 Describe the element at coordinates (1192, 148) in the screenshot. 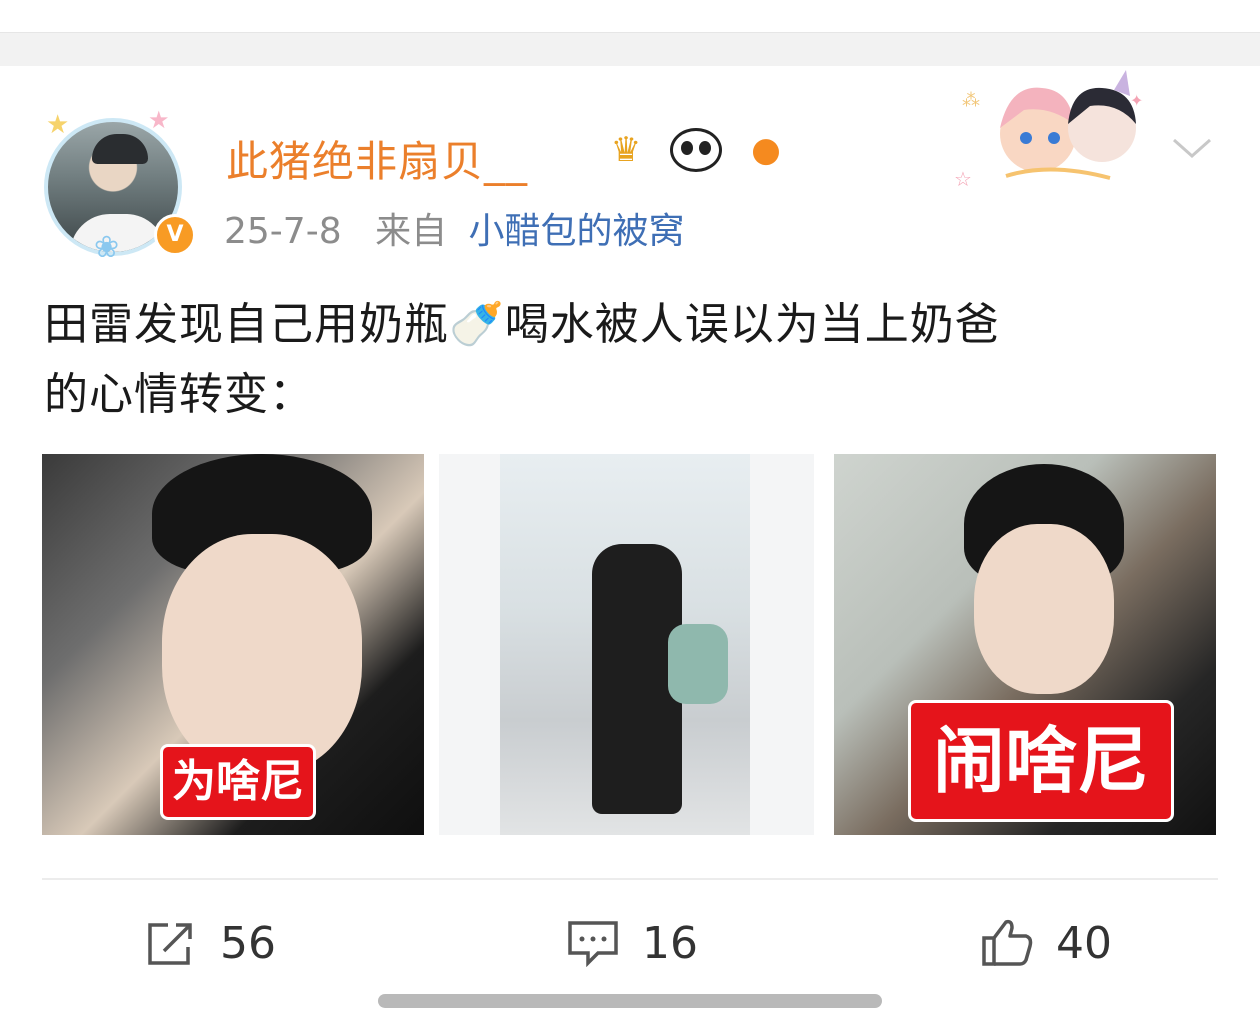

I see `chevron-down-icon` at that location.